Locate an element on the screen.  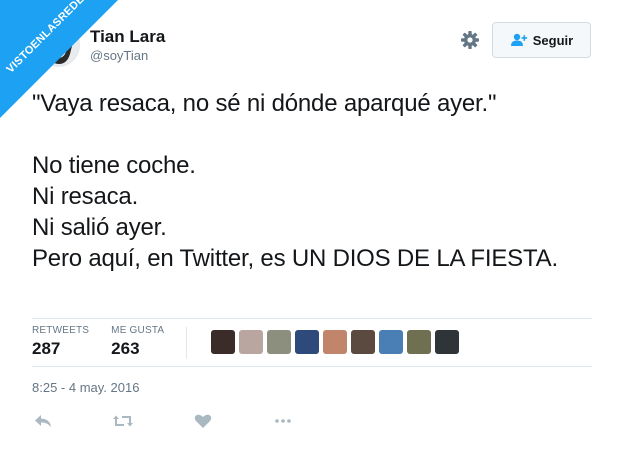
retweet-icon is located at coordinates (123, 421).